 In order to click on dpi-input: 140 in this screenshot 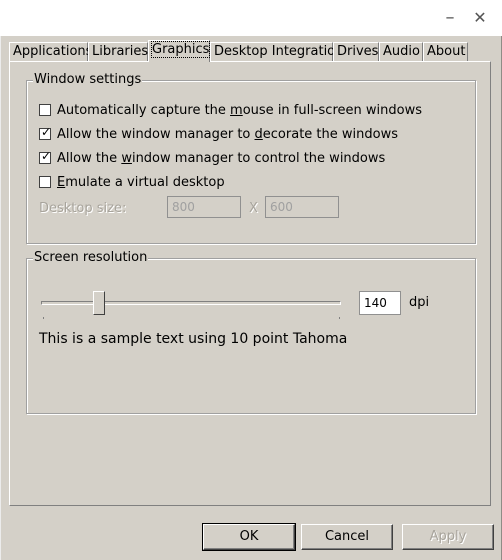, I will do `click(380, 303)`.